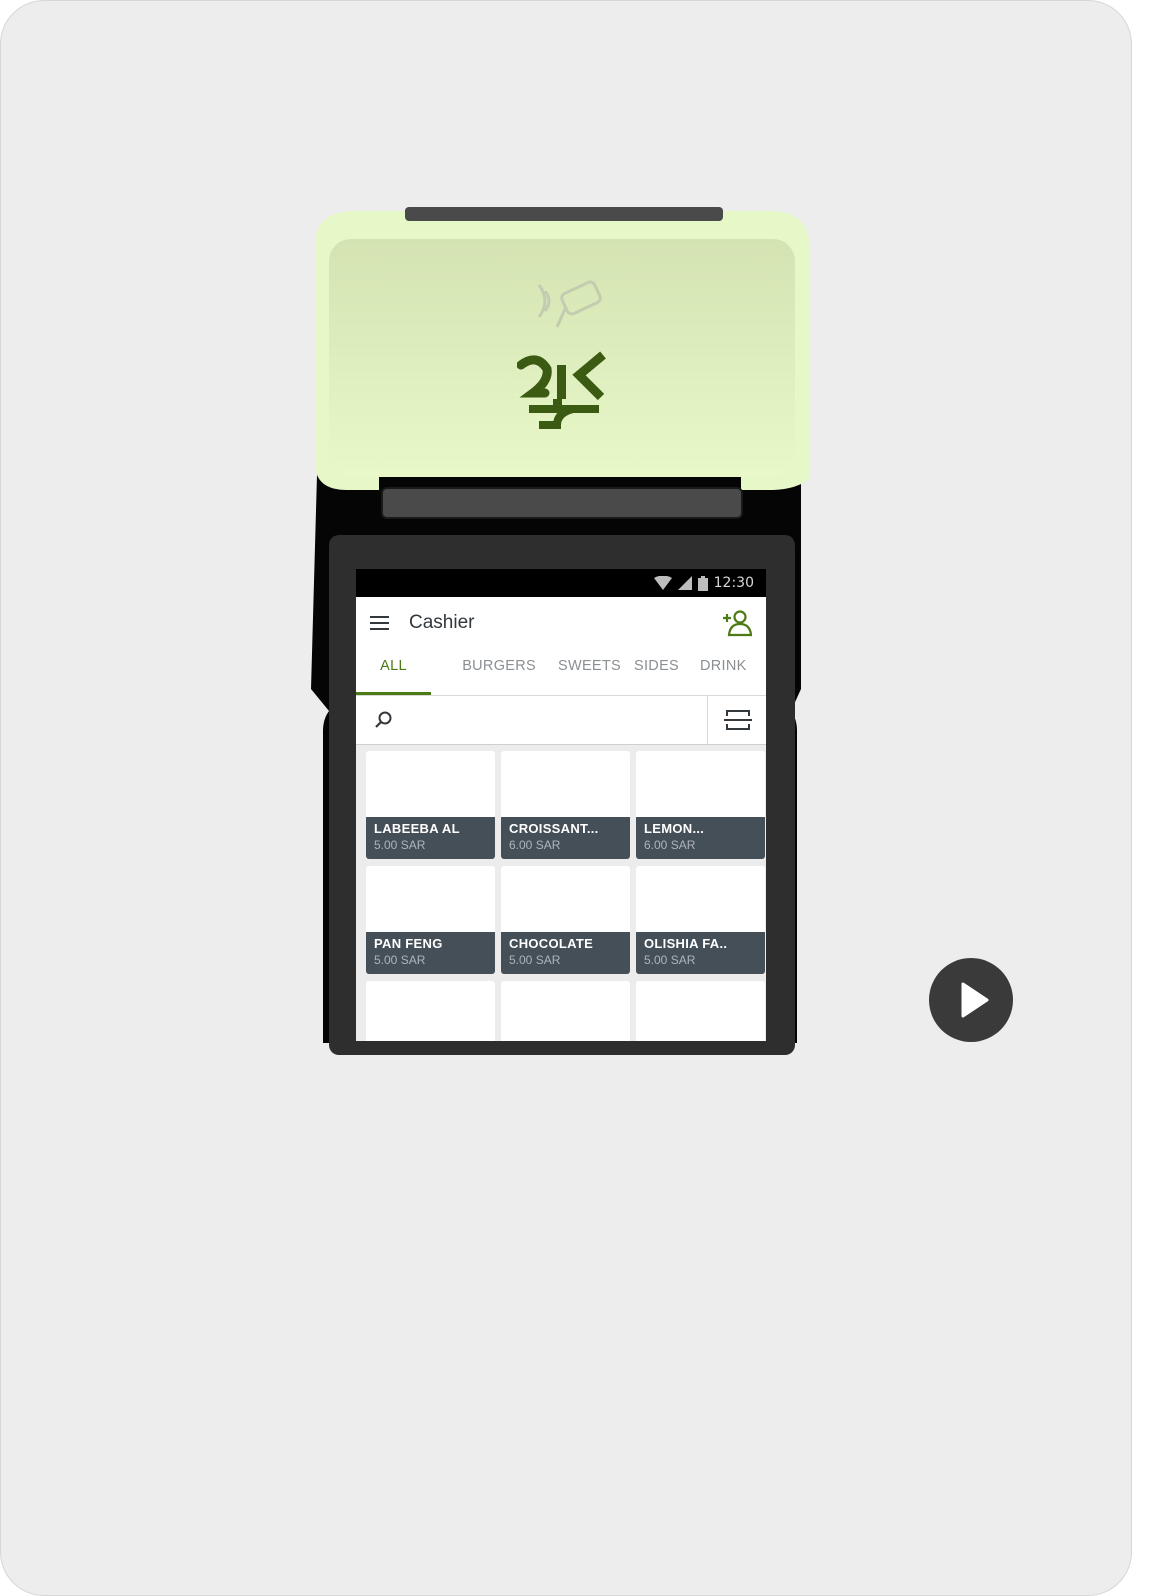  What do you see at coordinates (702, 583) in the screenshot?
I see `battery-icon` at bounding box center [702, 583].